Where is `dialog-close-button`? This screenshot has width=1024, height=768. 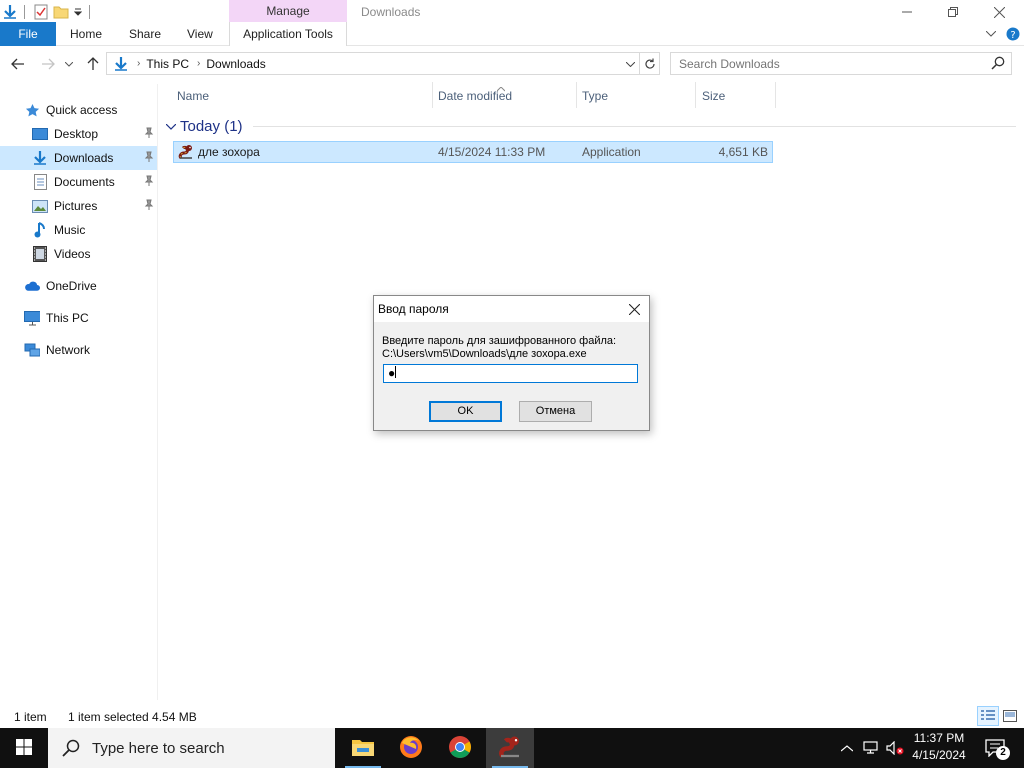
dialog-close-button is located at coordinates (634, 309).